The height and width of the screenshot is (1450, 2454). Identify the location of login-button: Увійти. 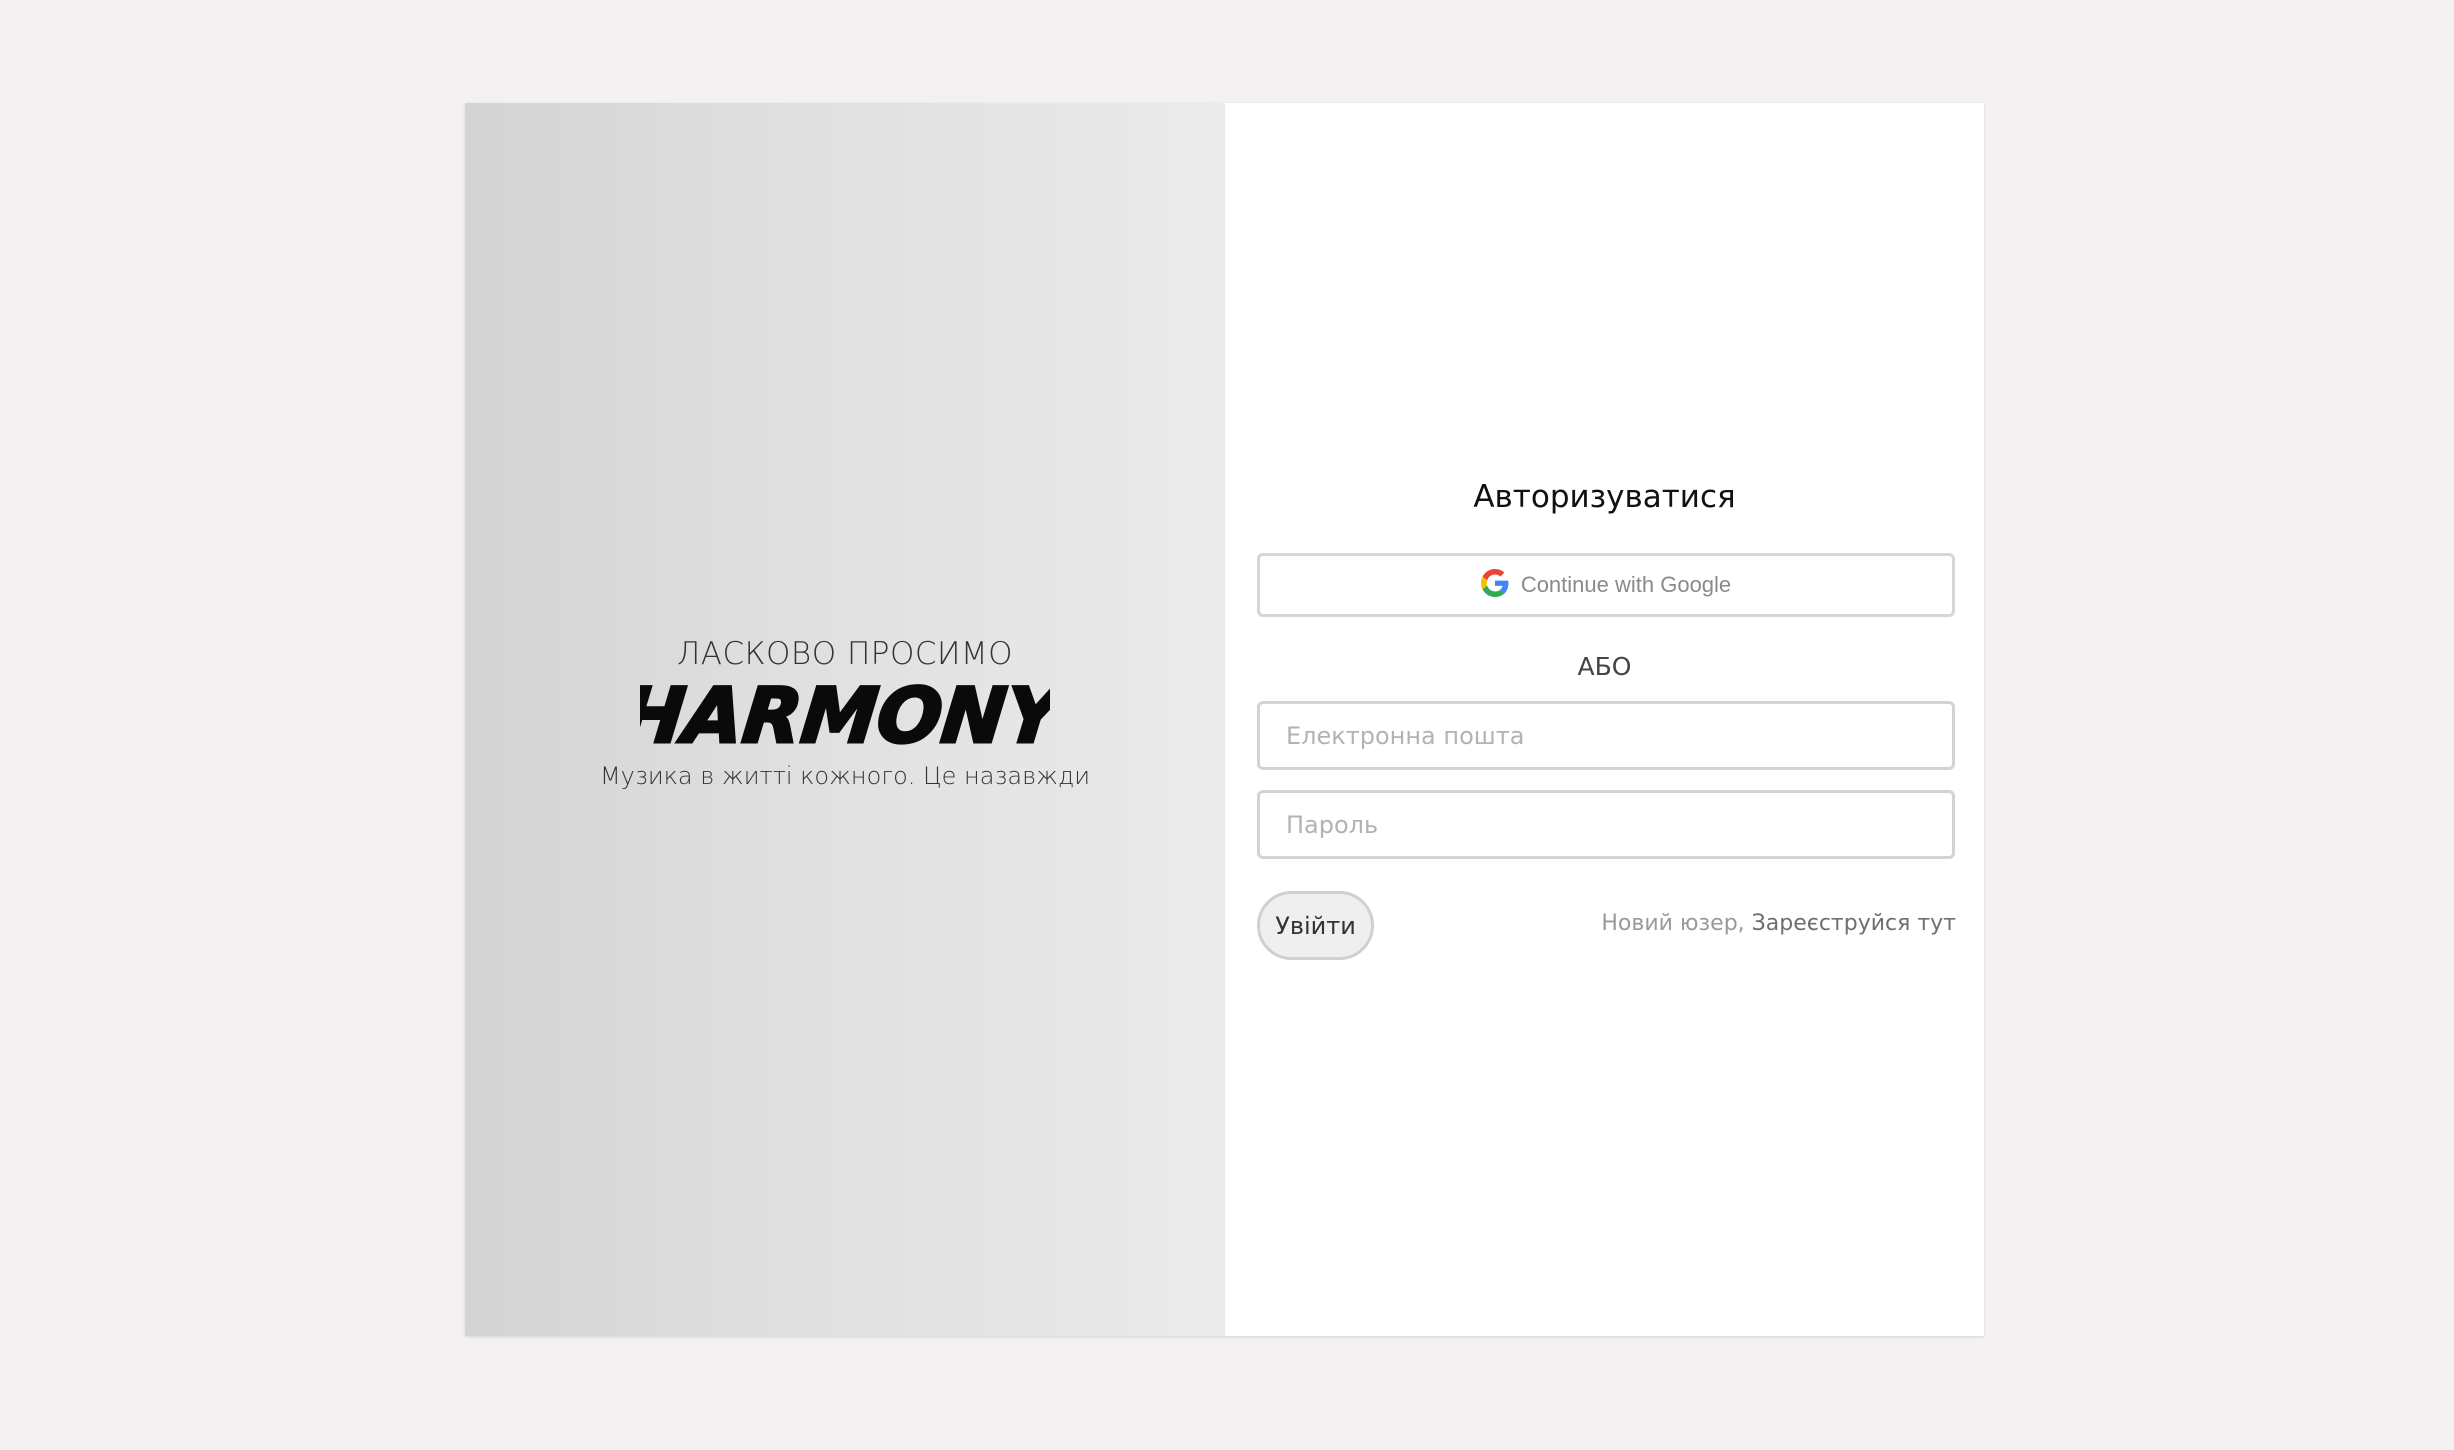
(1315, 925).